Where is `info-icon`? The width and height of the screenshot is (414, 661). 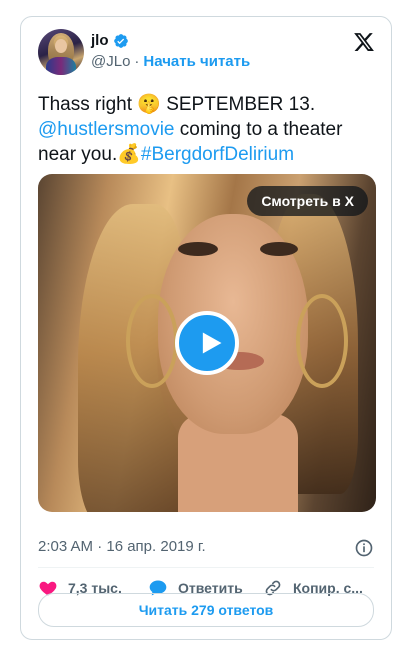
info-icon is located at coordinates (364, 548).